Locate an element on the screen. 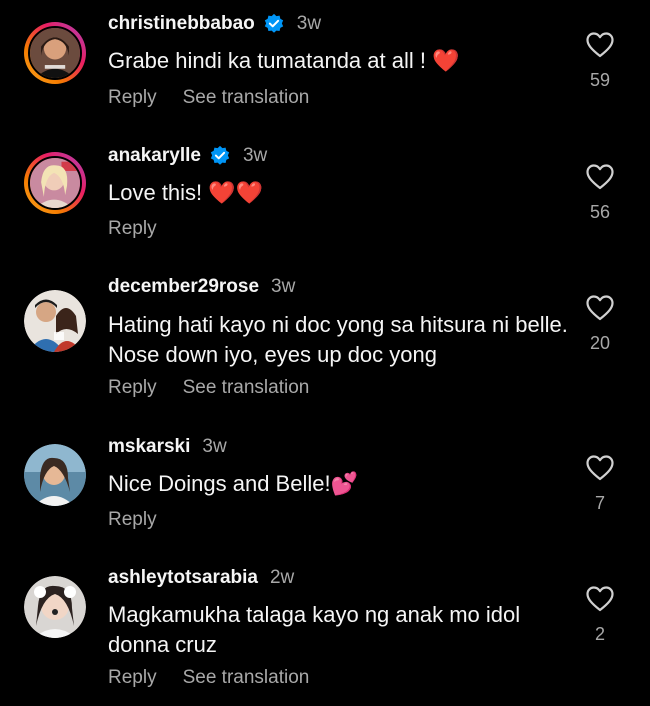 This screenshot has height=706, width=650. username: december29rose is located at coordinates (183, 287).